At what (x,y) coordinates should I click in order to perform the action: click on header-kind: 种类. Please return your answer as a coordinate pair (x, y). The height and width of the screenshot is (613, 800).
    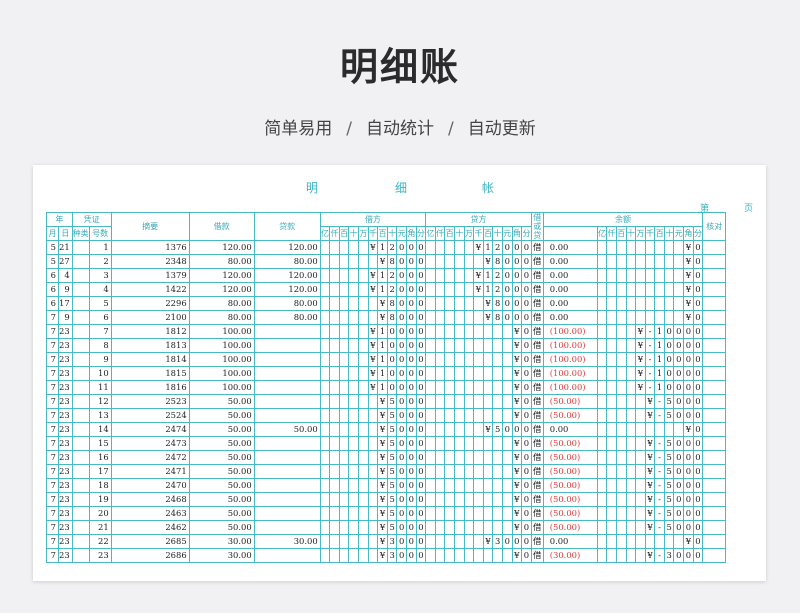
    Looking at the image, I should click on (80, 233).